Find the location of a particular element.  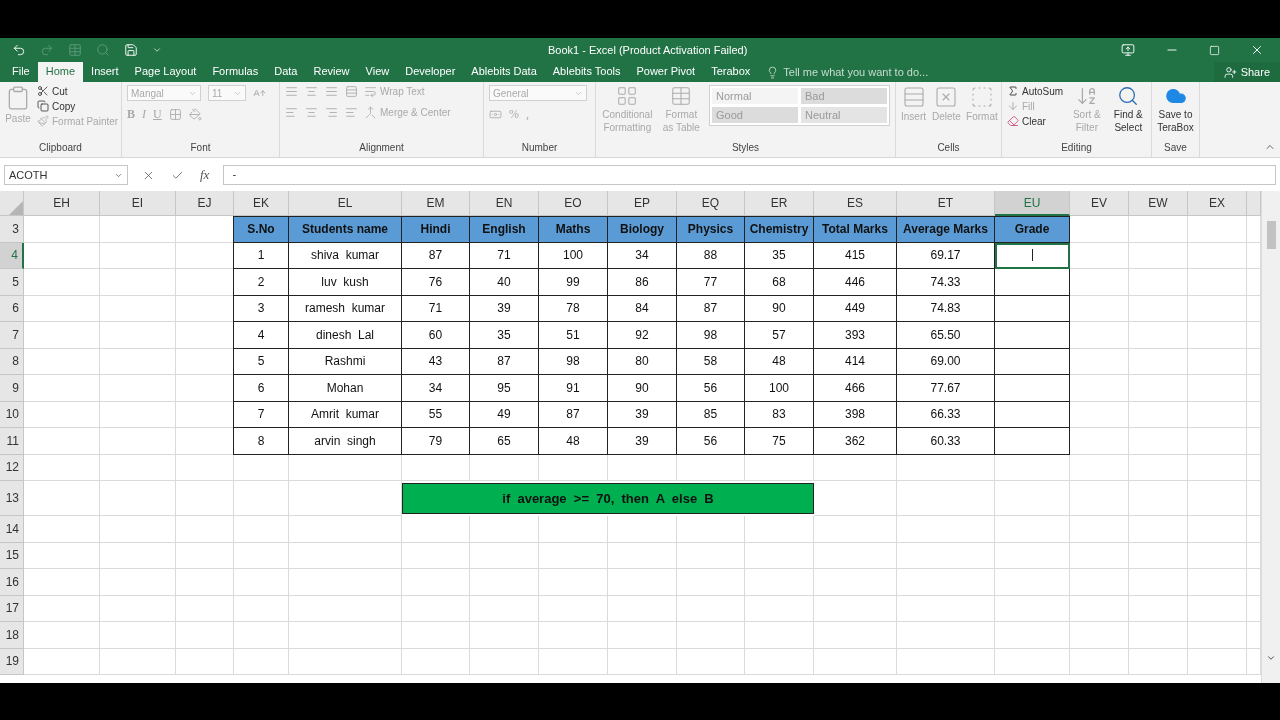

column-header: EI is located at coordinates (138, 203).